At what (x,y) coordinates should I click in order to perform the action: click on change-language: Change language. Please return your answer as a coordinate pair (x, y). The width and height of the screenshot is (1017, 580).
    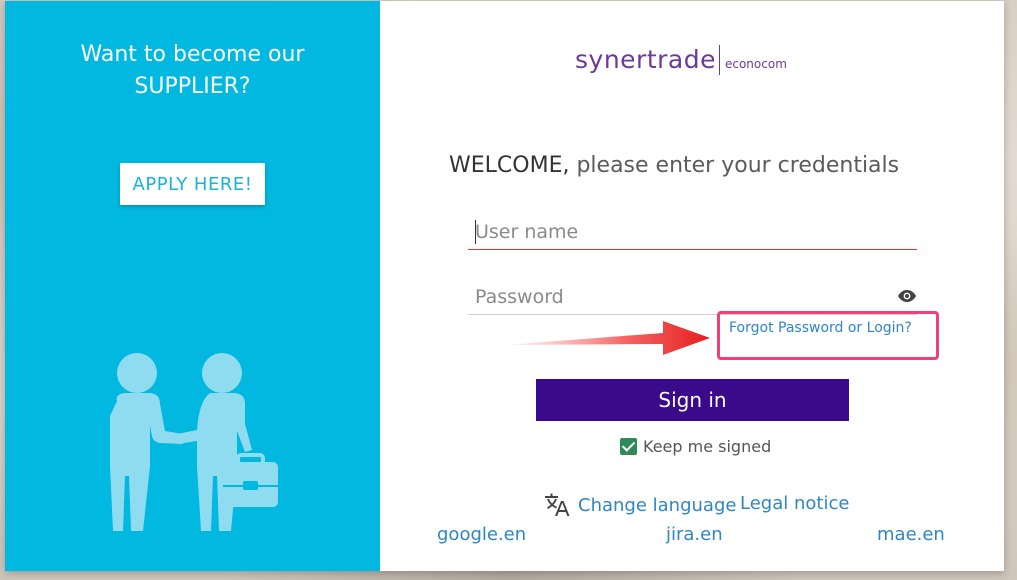
    Looking at the image, I should click on (640, 505).